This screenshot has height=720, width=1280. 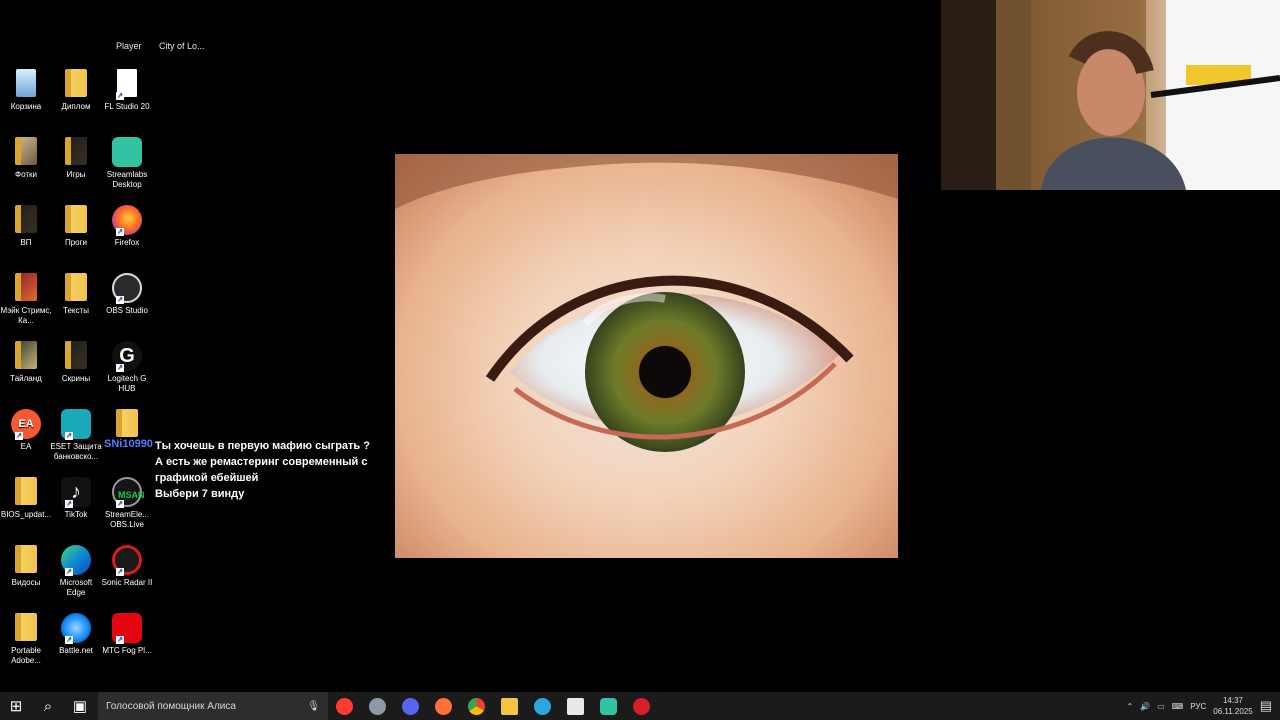 I want to click on settings-icon, so click(x=377, y=706).